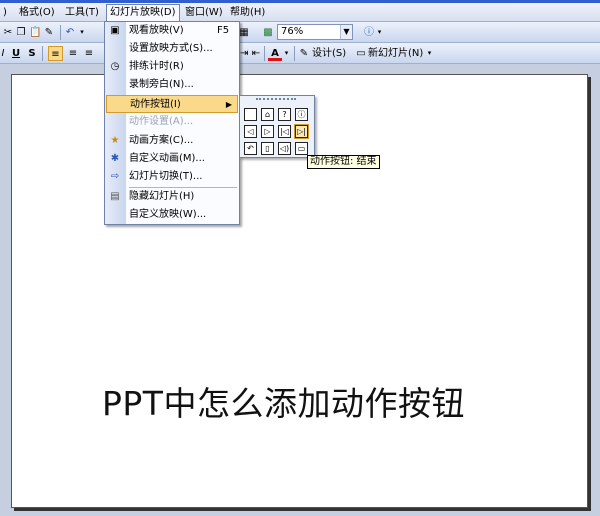  Describe the element at coordinates (73, 53) in the screenshot. I see `align-center-icon: ≡` at that location.